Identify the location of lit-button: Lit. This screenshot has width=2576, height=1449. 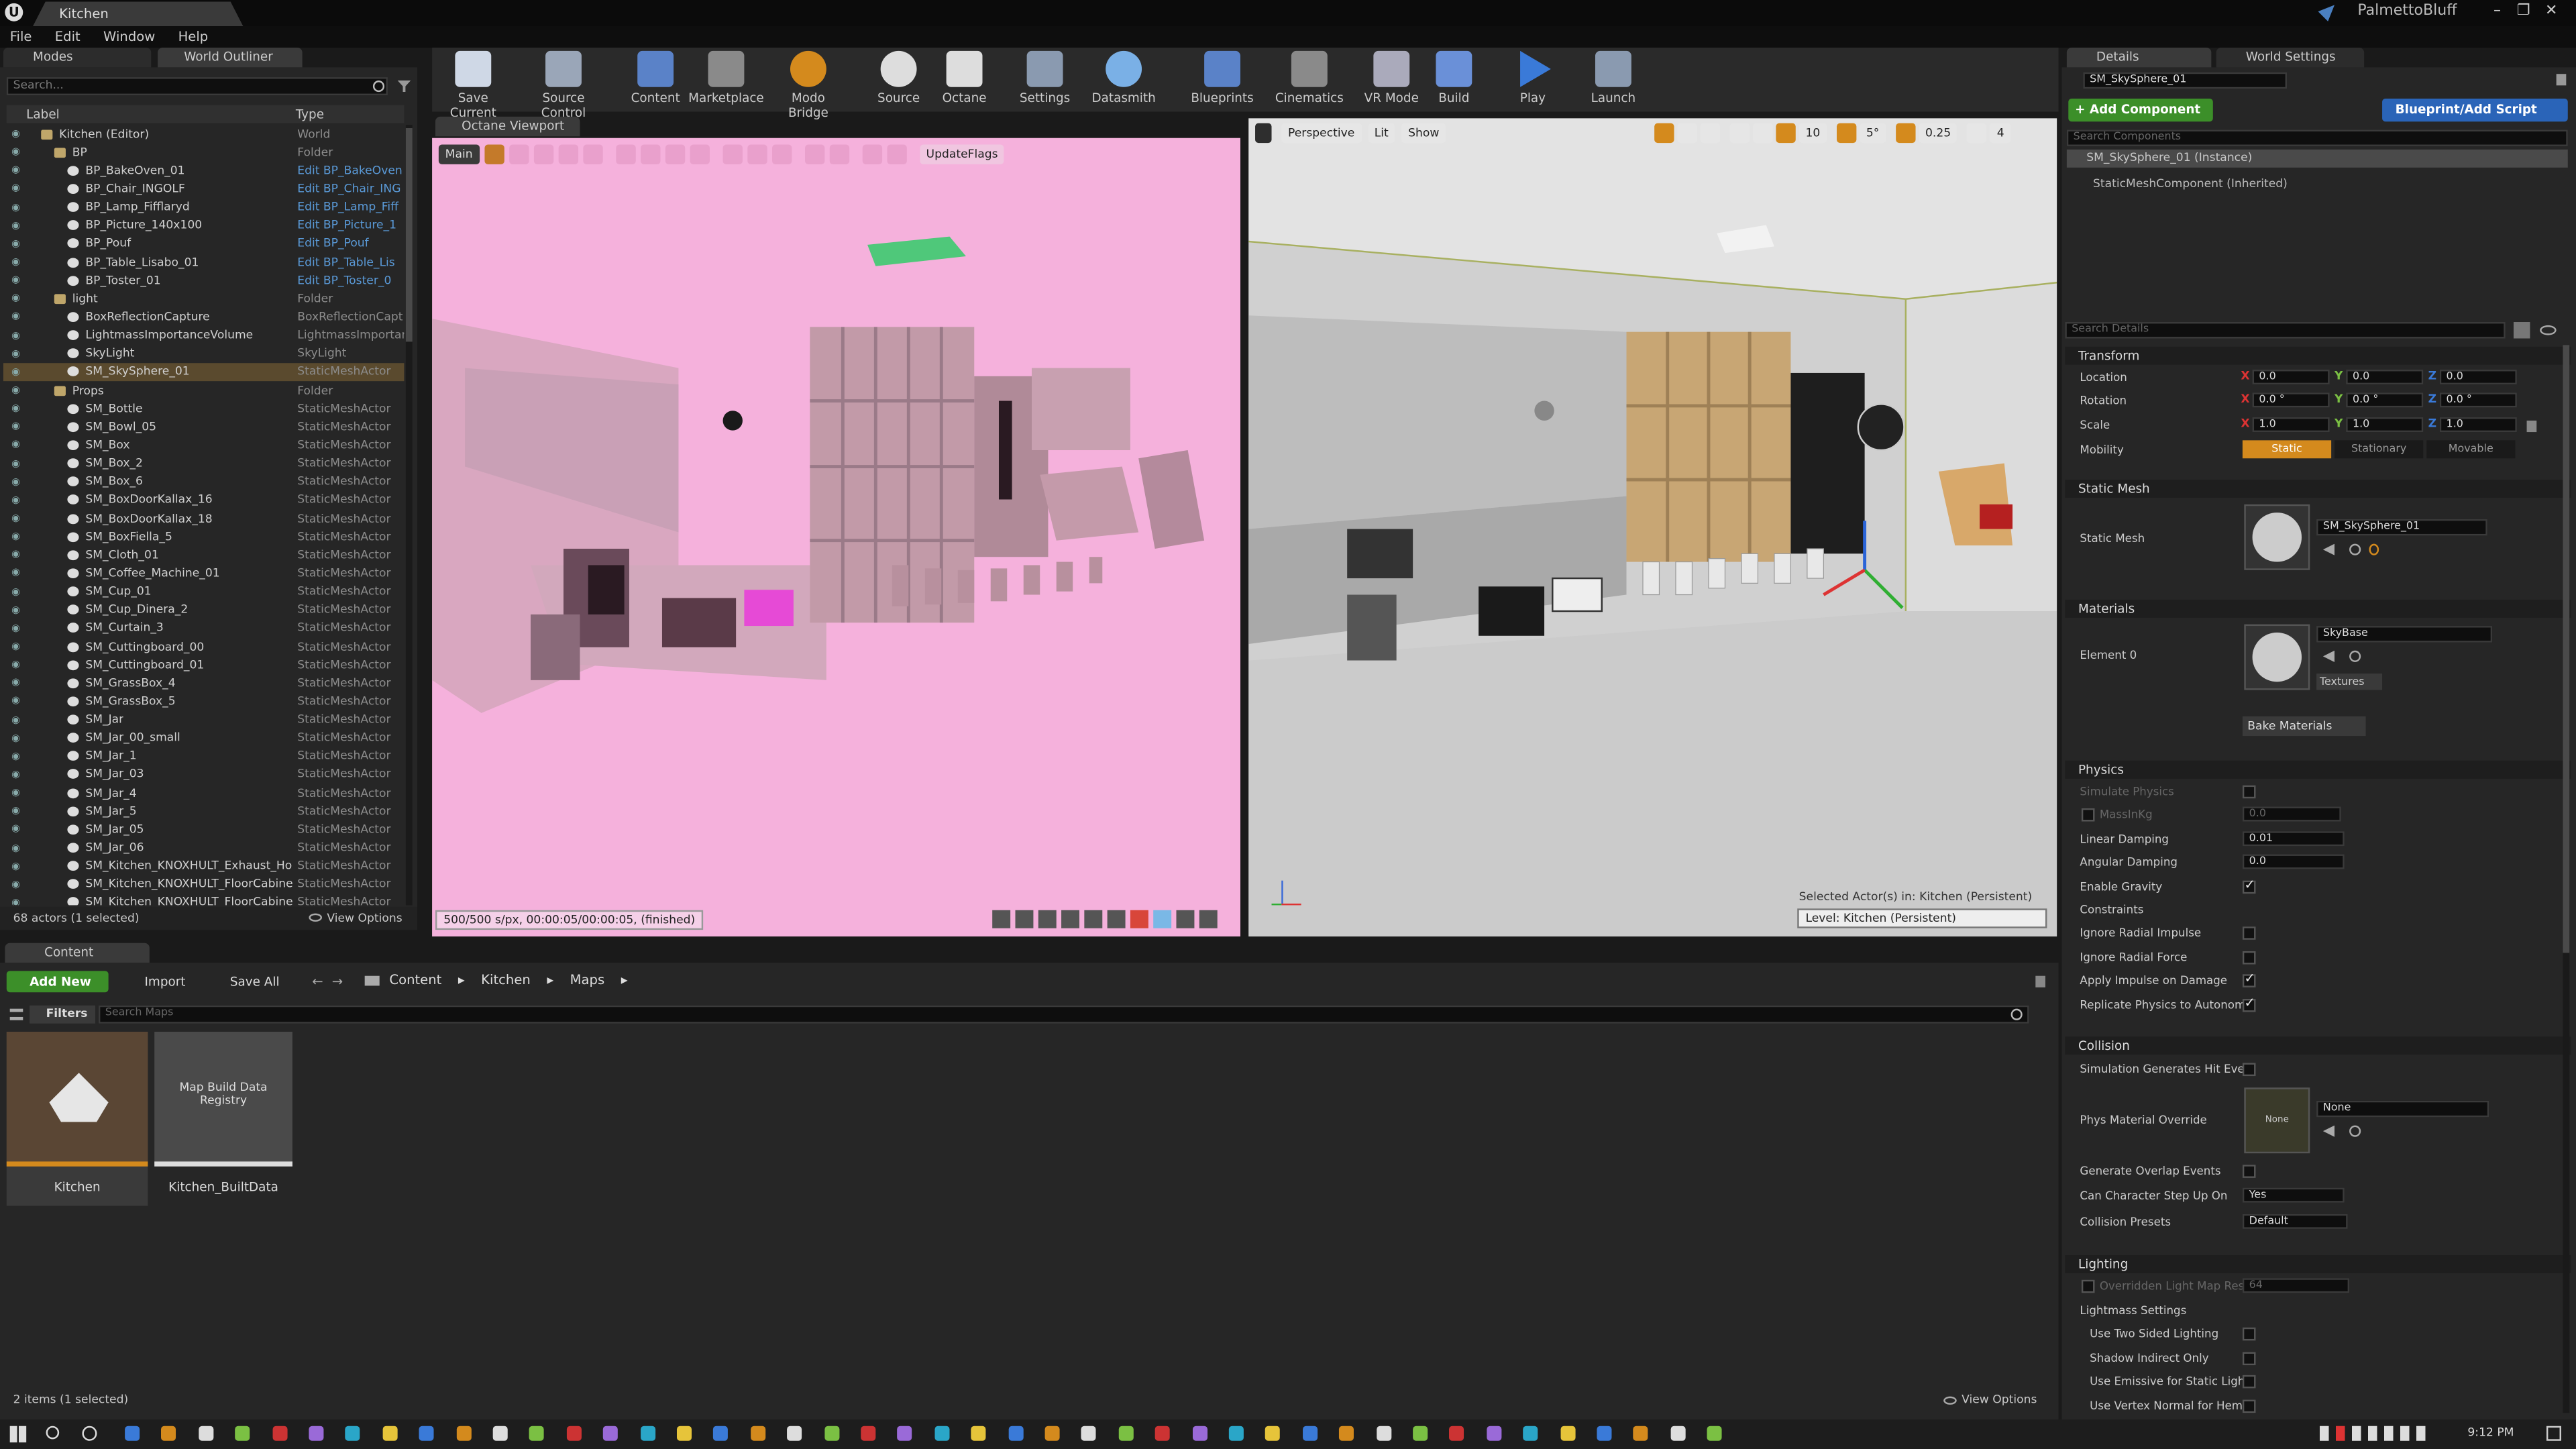
(1381, 133).